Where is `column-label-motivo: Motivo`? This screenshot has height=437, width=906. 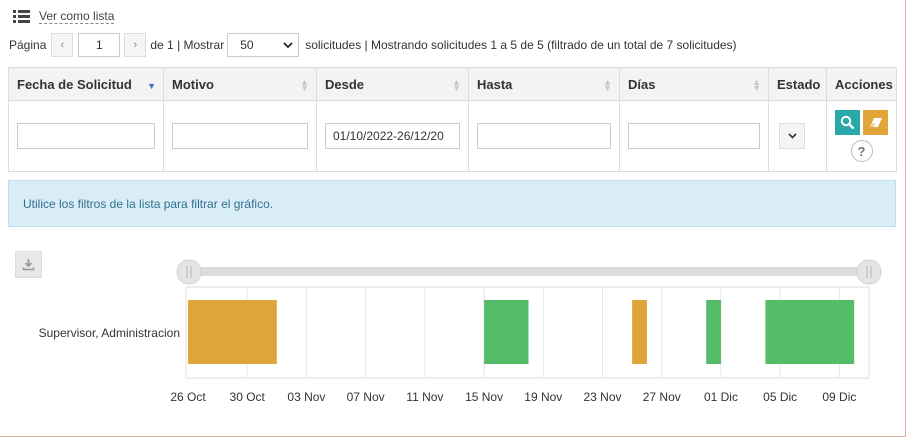 column-label-motivo: Motivo is located at coordinates (193, 84).